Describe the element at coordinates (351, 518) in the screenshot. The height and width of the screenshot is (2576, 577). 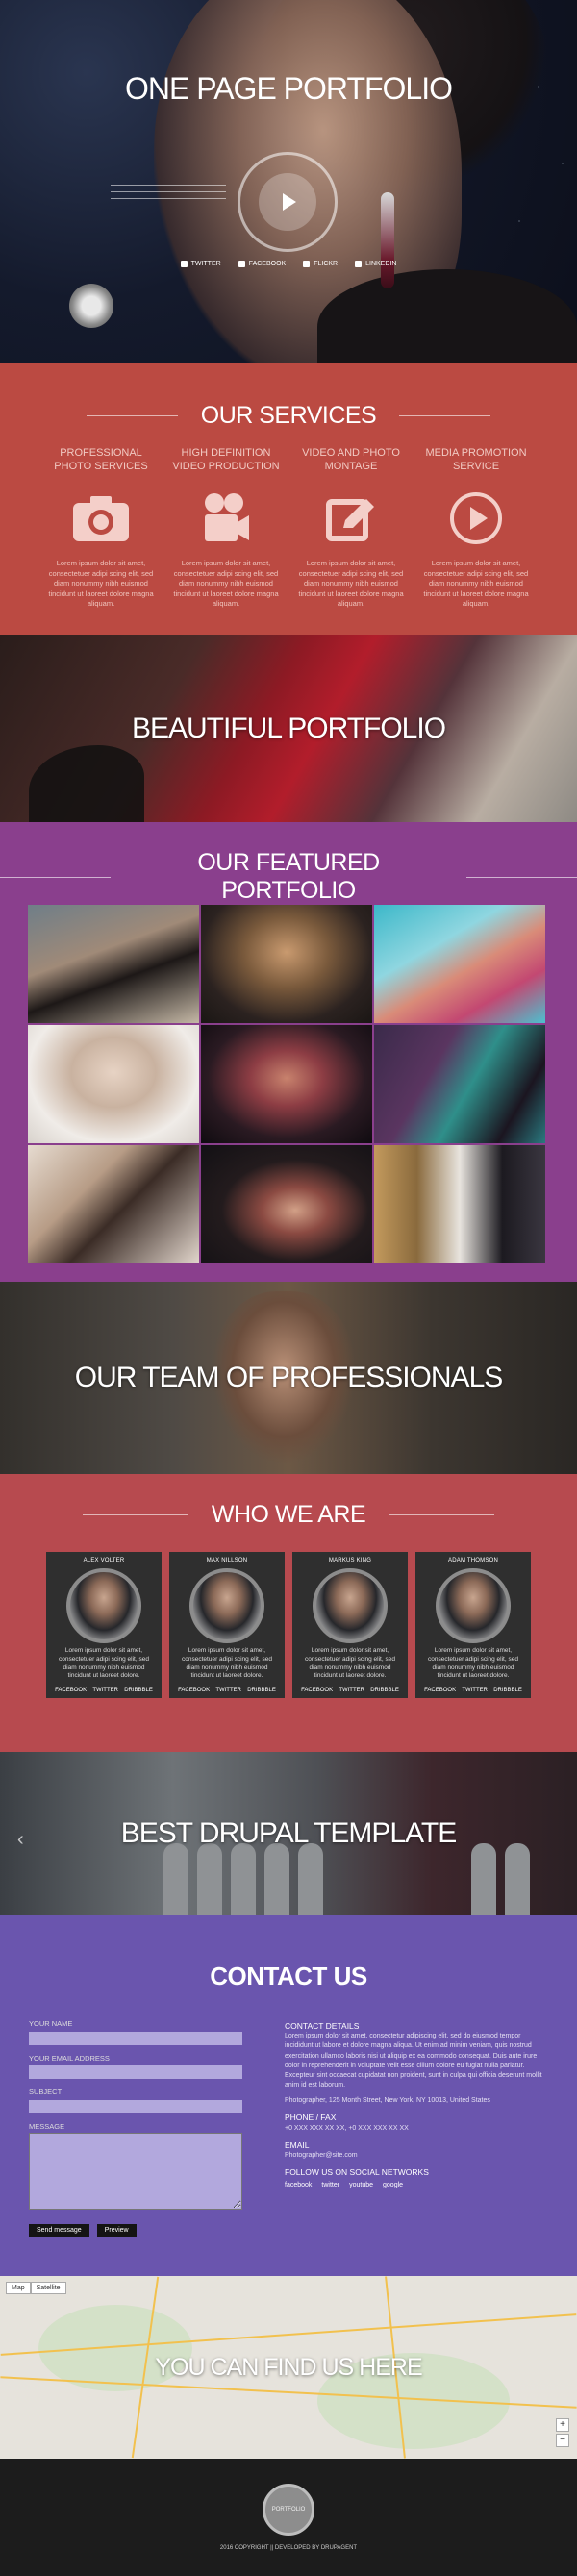
I see `edit-icon` at that location.